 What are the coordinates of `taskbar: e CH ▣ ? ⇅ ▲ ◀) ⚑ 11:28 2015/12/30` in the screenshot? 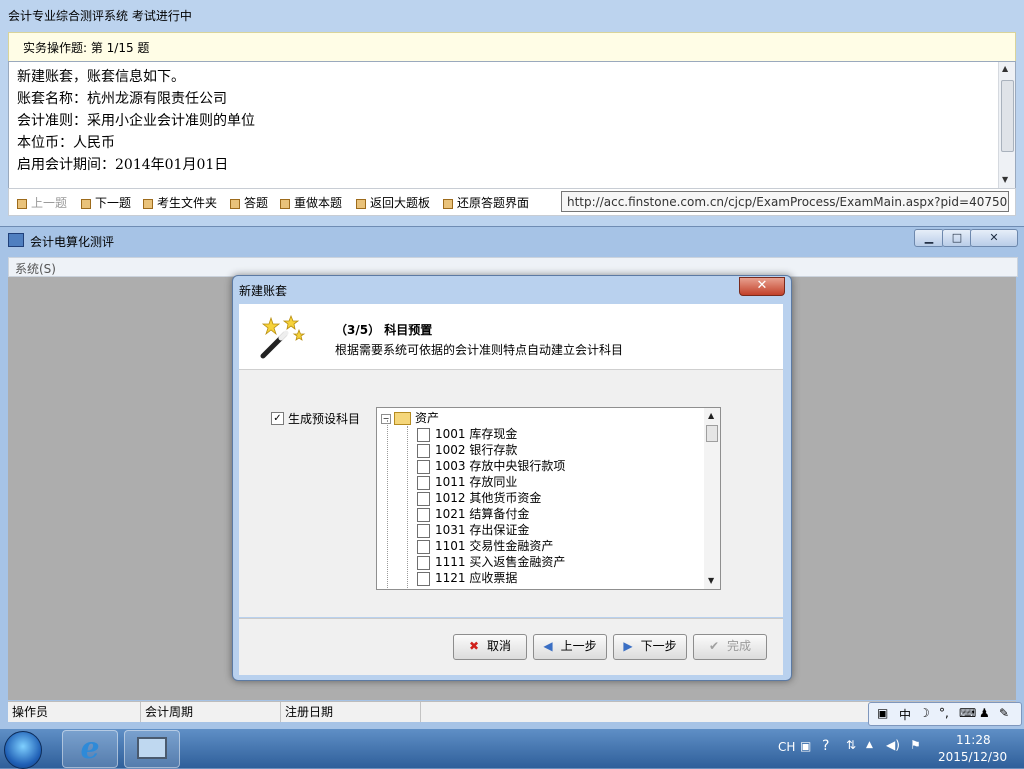 It's located at (512, 749).